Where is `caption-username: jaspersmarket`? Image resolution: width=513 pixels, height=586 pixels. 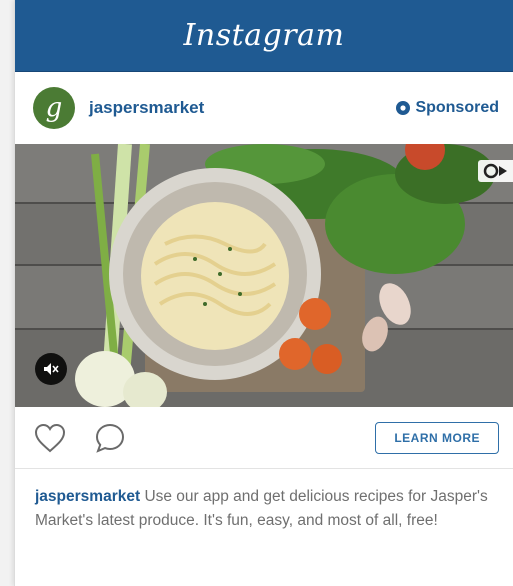
caption-username: jaspersmarket is located at coordinates (87, 496).